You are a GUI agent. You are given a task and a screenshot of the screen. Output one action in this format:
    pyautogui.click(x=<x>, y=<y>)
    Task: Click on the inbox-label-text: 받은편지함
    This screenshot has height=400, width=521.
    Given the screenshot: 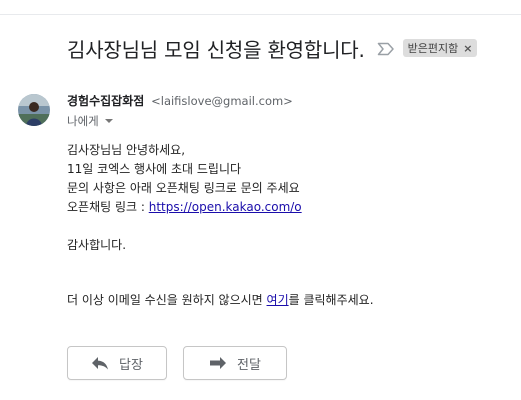 What is the action you would take?
    pyautogui.click(x=433, y=48)
    